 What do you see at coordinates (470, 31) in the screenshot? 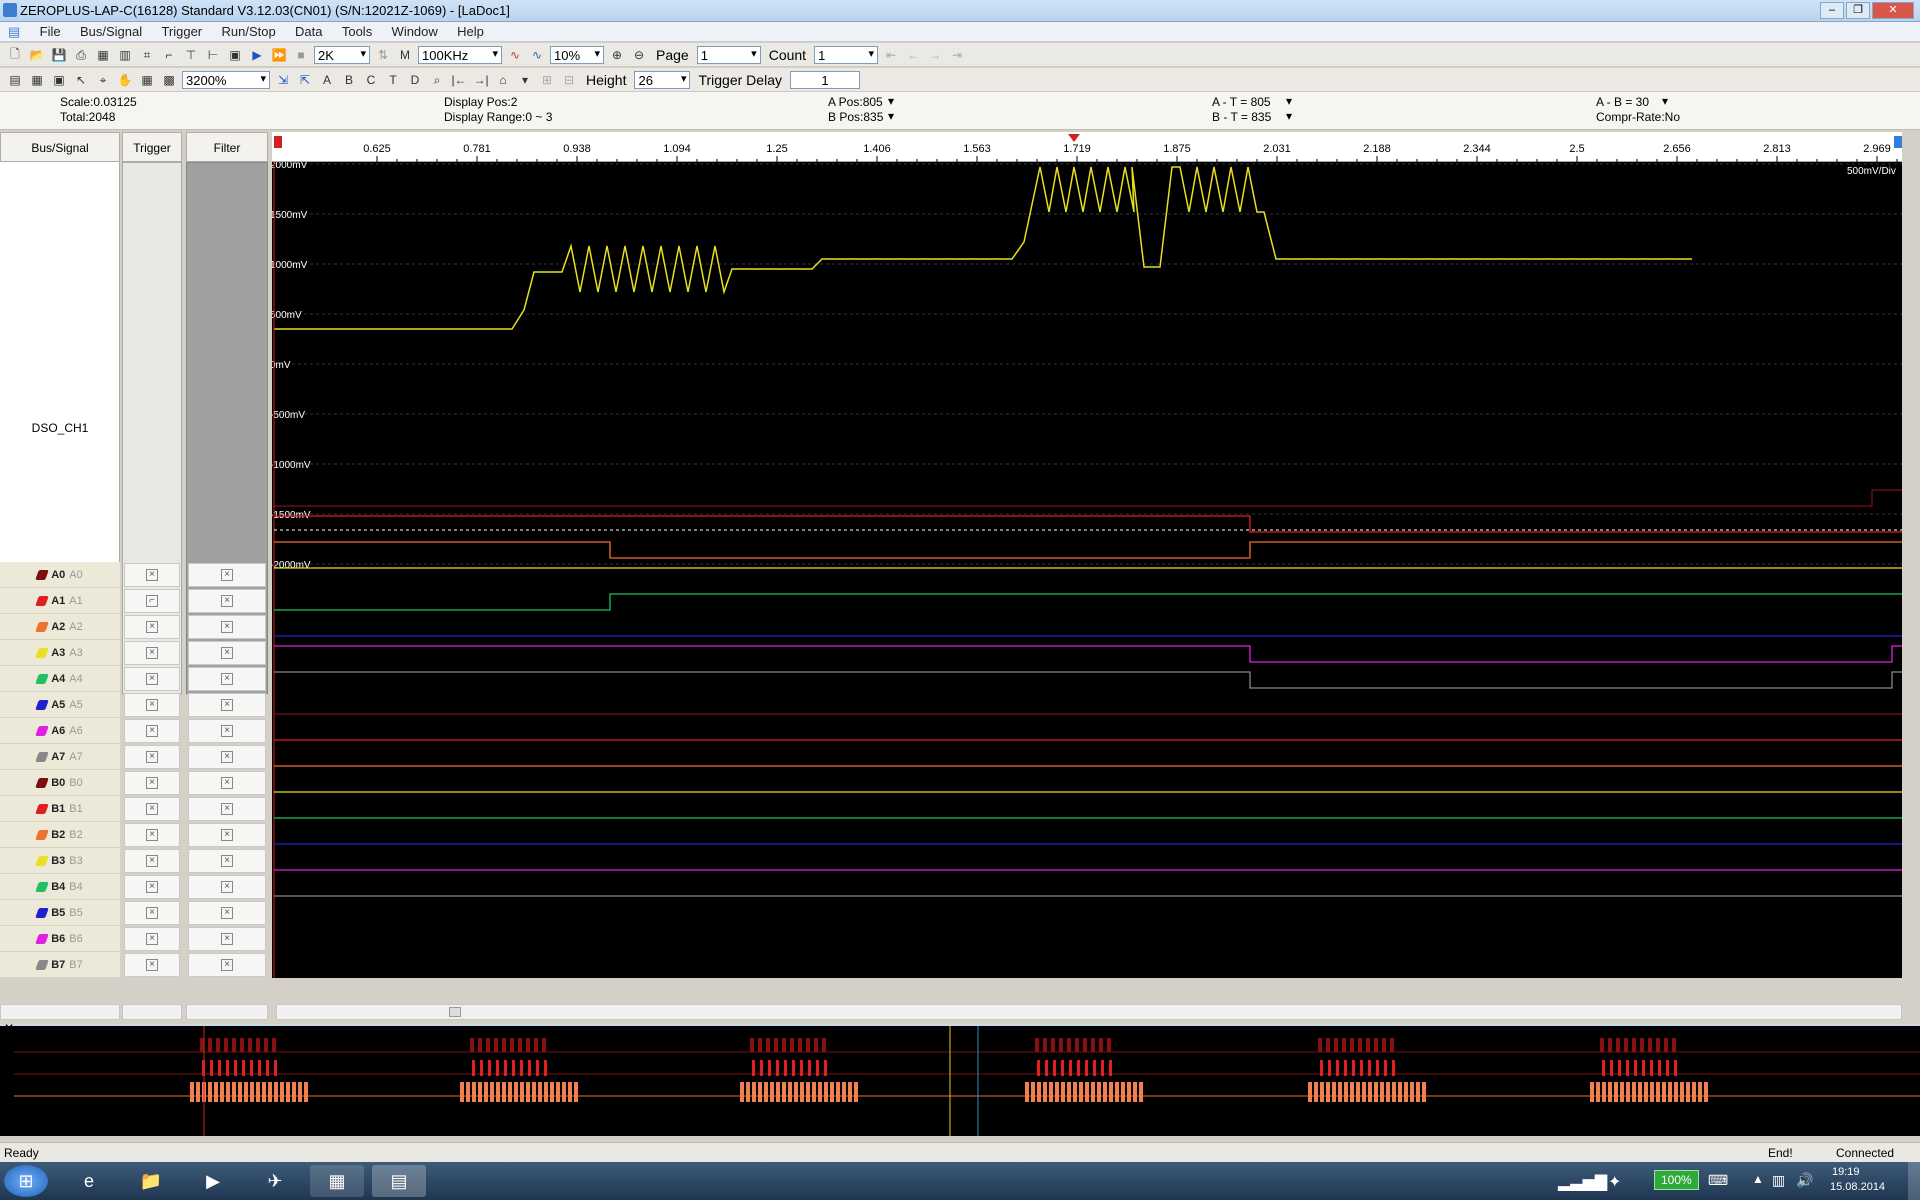
I see `menu-help: Help` at bounding box center [470, 31].